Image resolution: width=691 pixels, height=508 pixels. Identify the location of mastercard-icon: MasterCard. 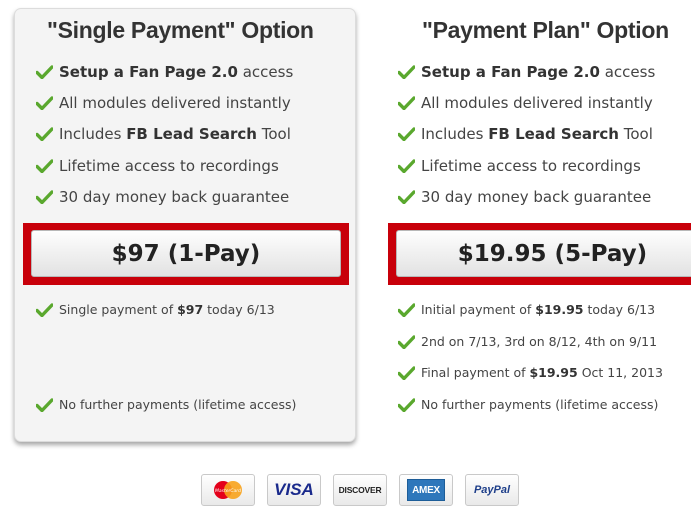
(228, 490).